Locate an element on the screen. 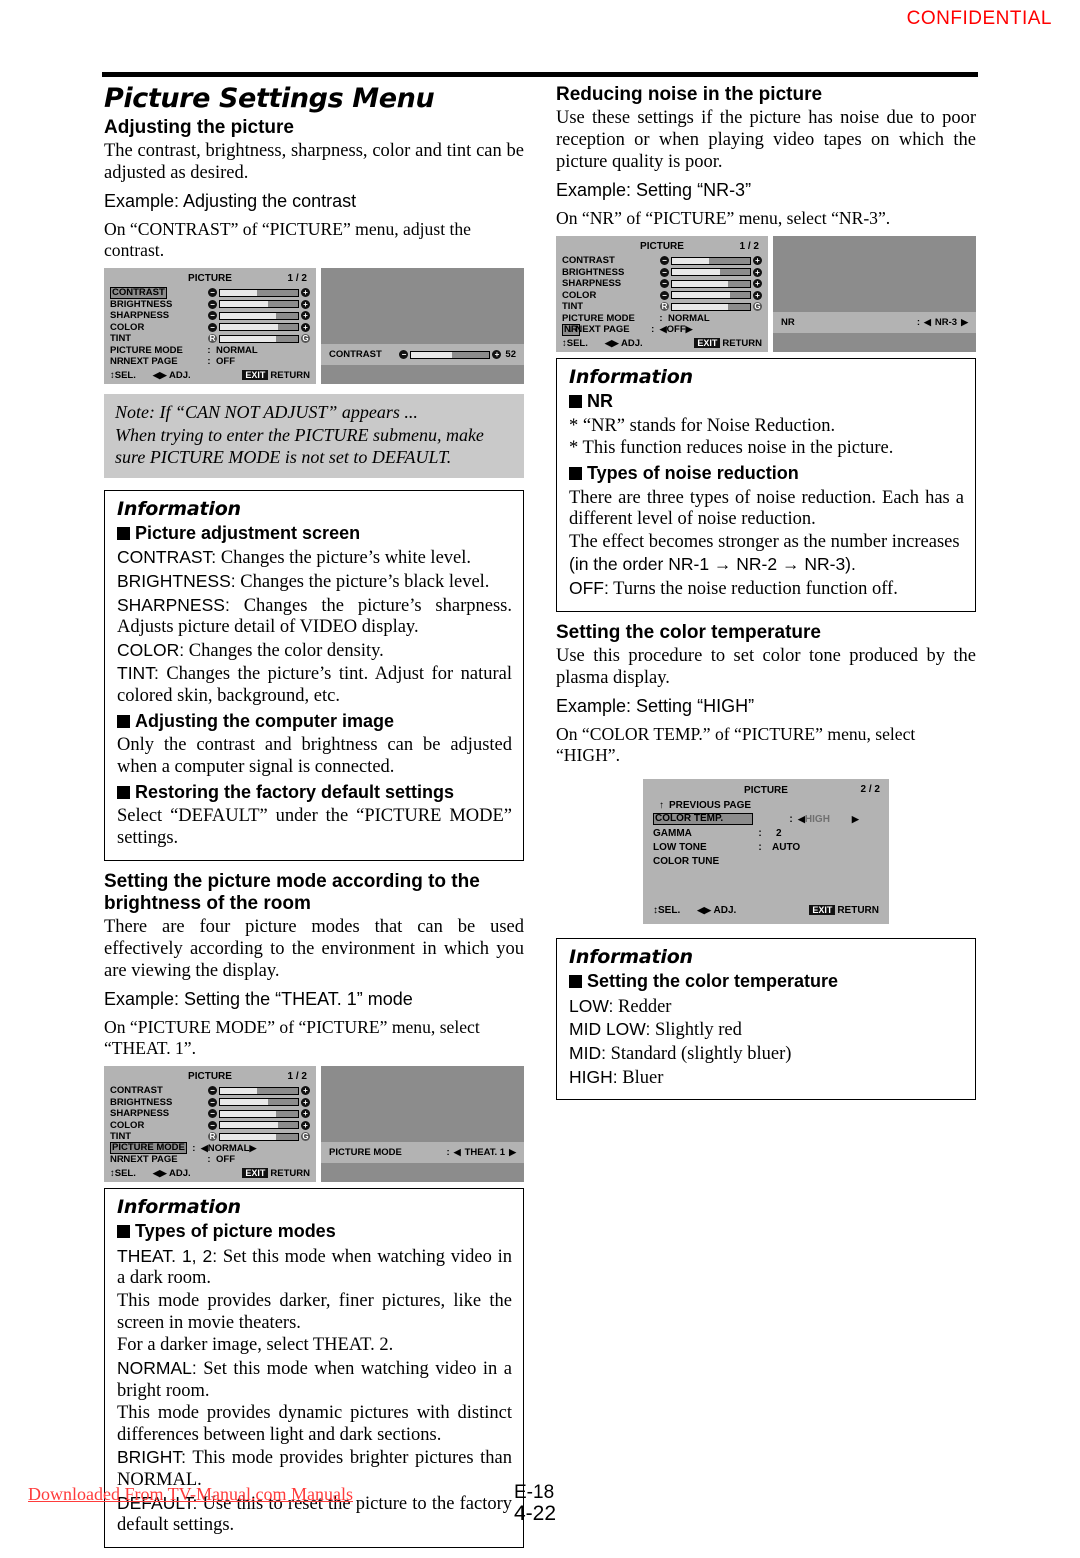 This screenshot has width=1080, height=1558. osd-row-color-tune: COLOR TUNE is located at coordinates (766, 861).